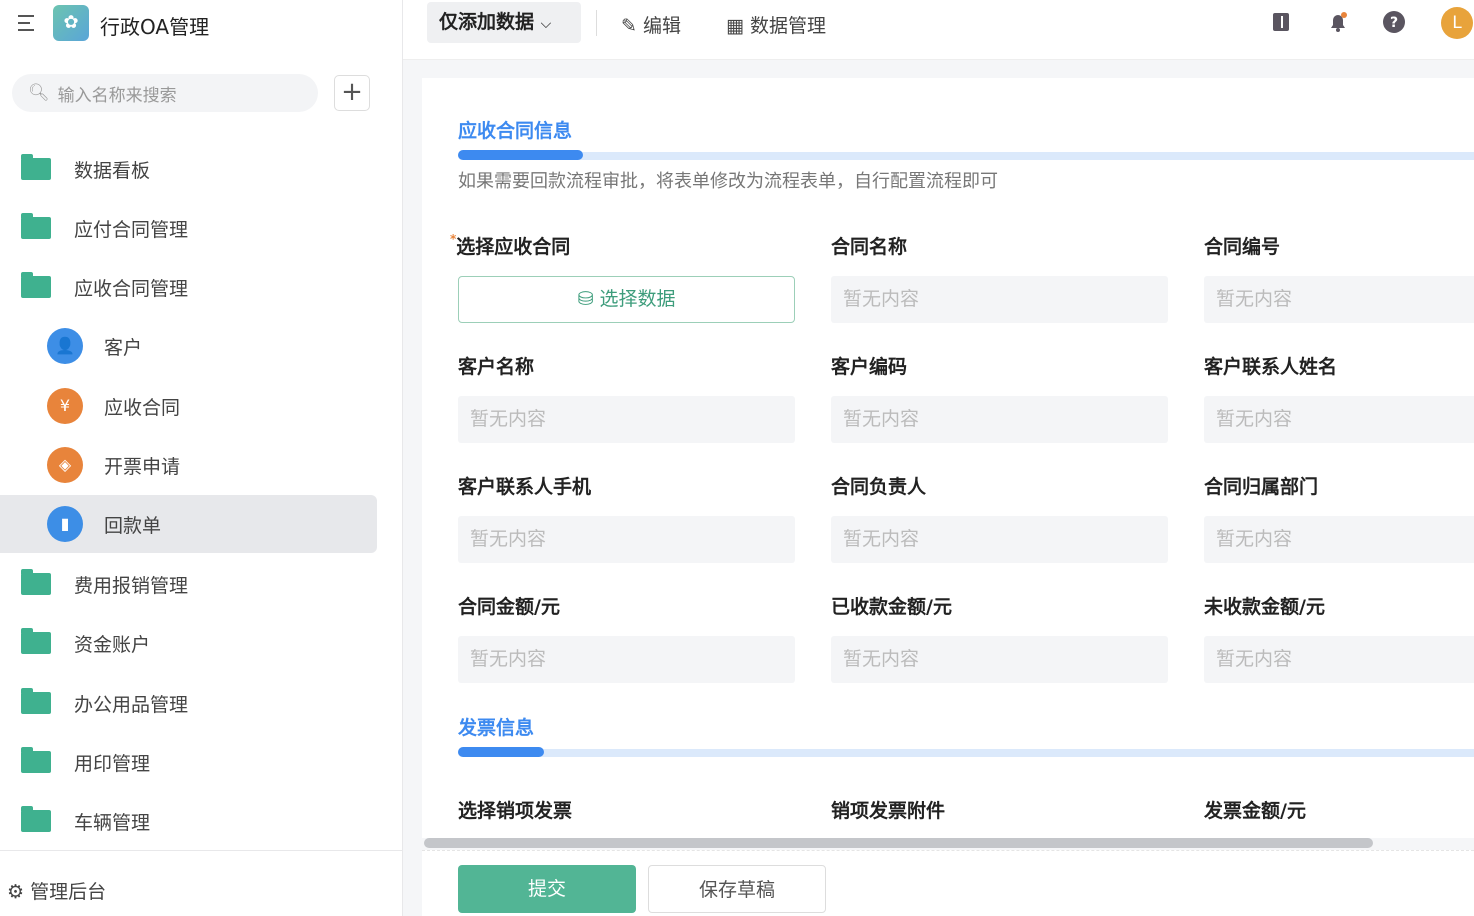  Describe the element at coordinates (1457, 23) in the screenshot. I see `avatar: L` at that location.